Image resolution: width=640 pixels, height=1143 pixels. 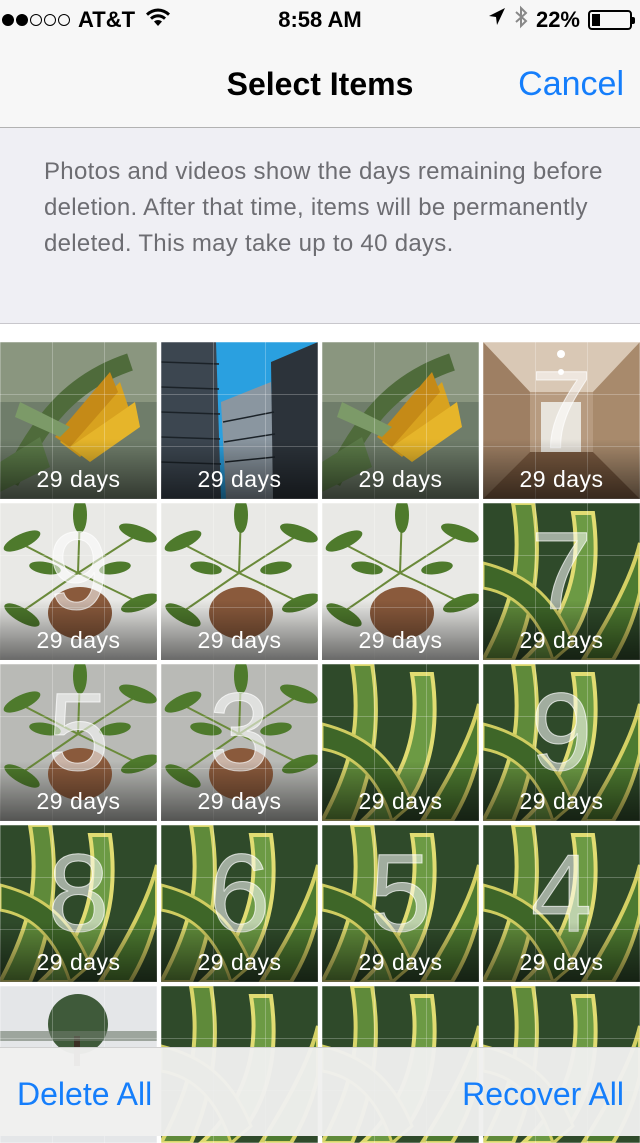 What do you see at coordinates (239, 742) in the screenshot?
I see `photo-tile: 3 29 days` at bounding box center [239, 742].